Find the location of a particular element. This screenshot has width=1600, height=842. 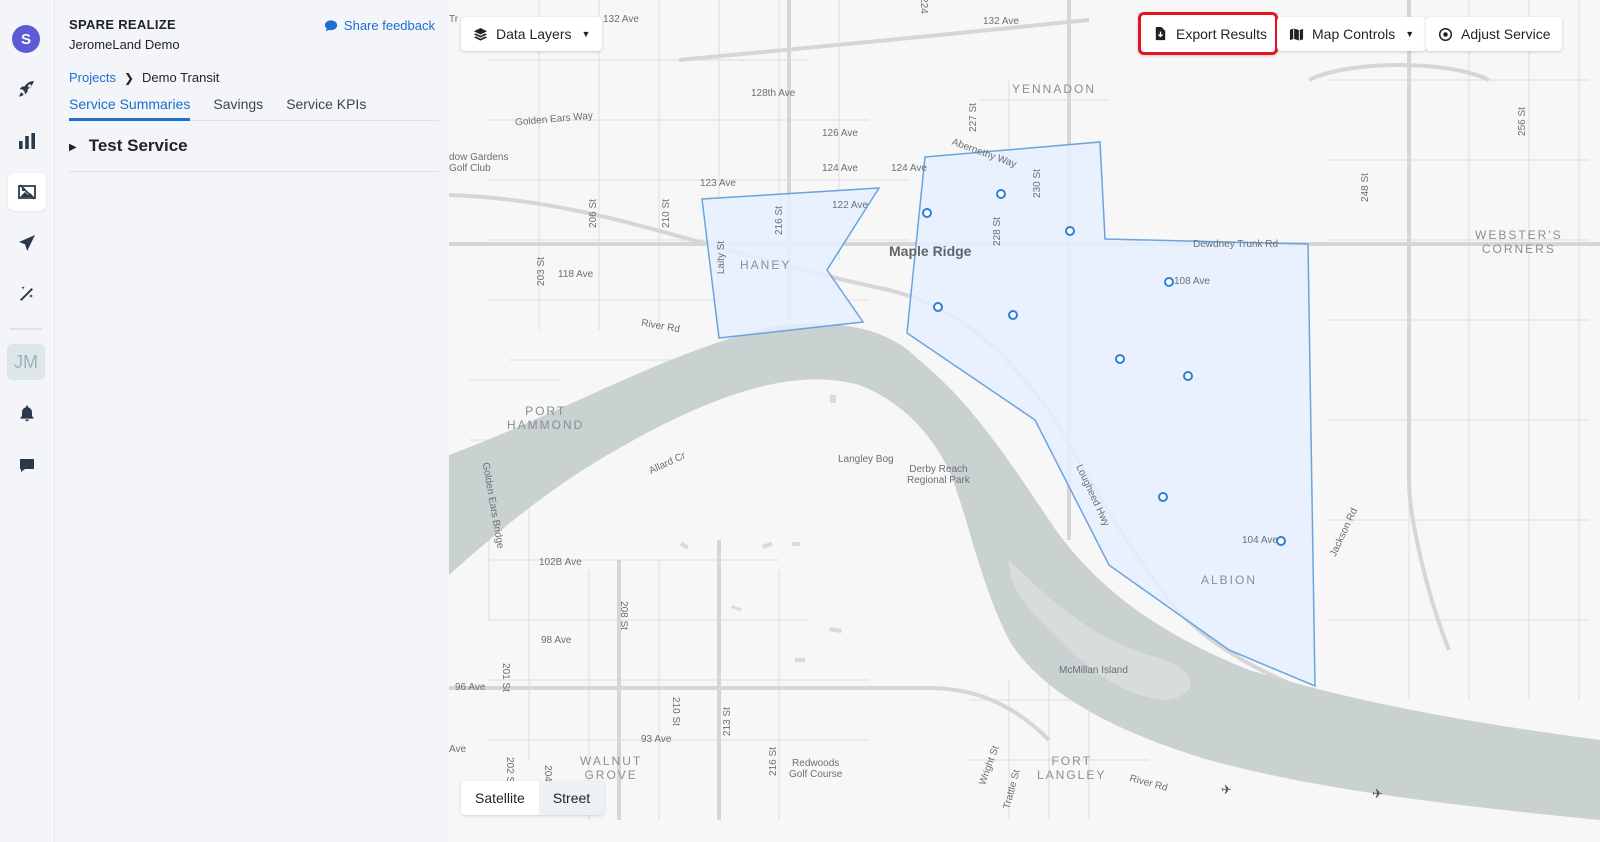

map-label: 93 Ave is located at coordinates (656, 739).